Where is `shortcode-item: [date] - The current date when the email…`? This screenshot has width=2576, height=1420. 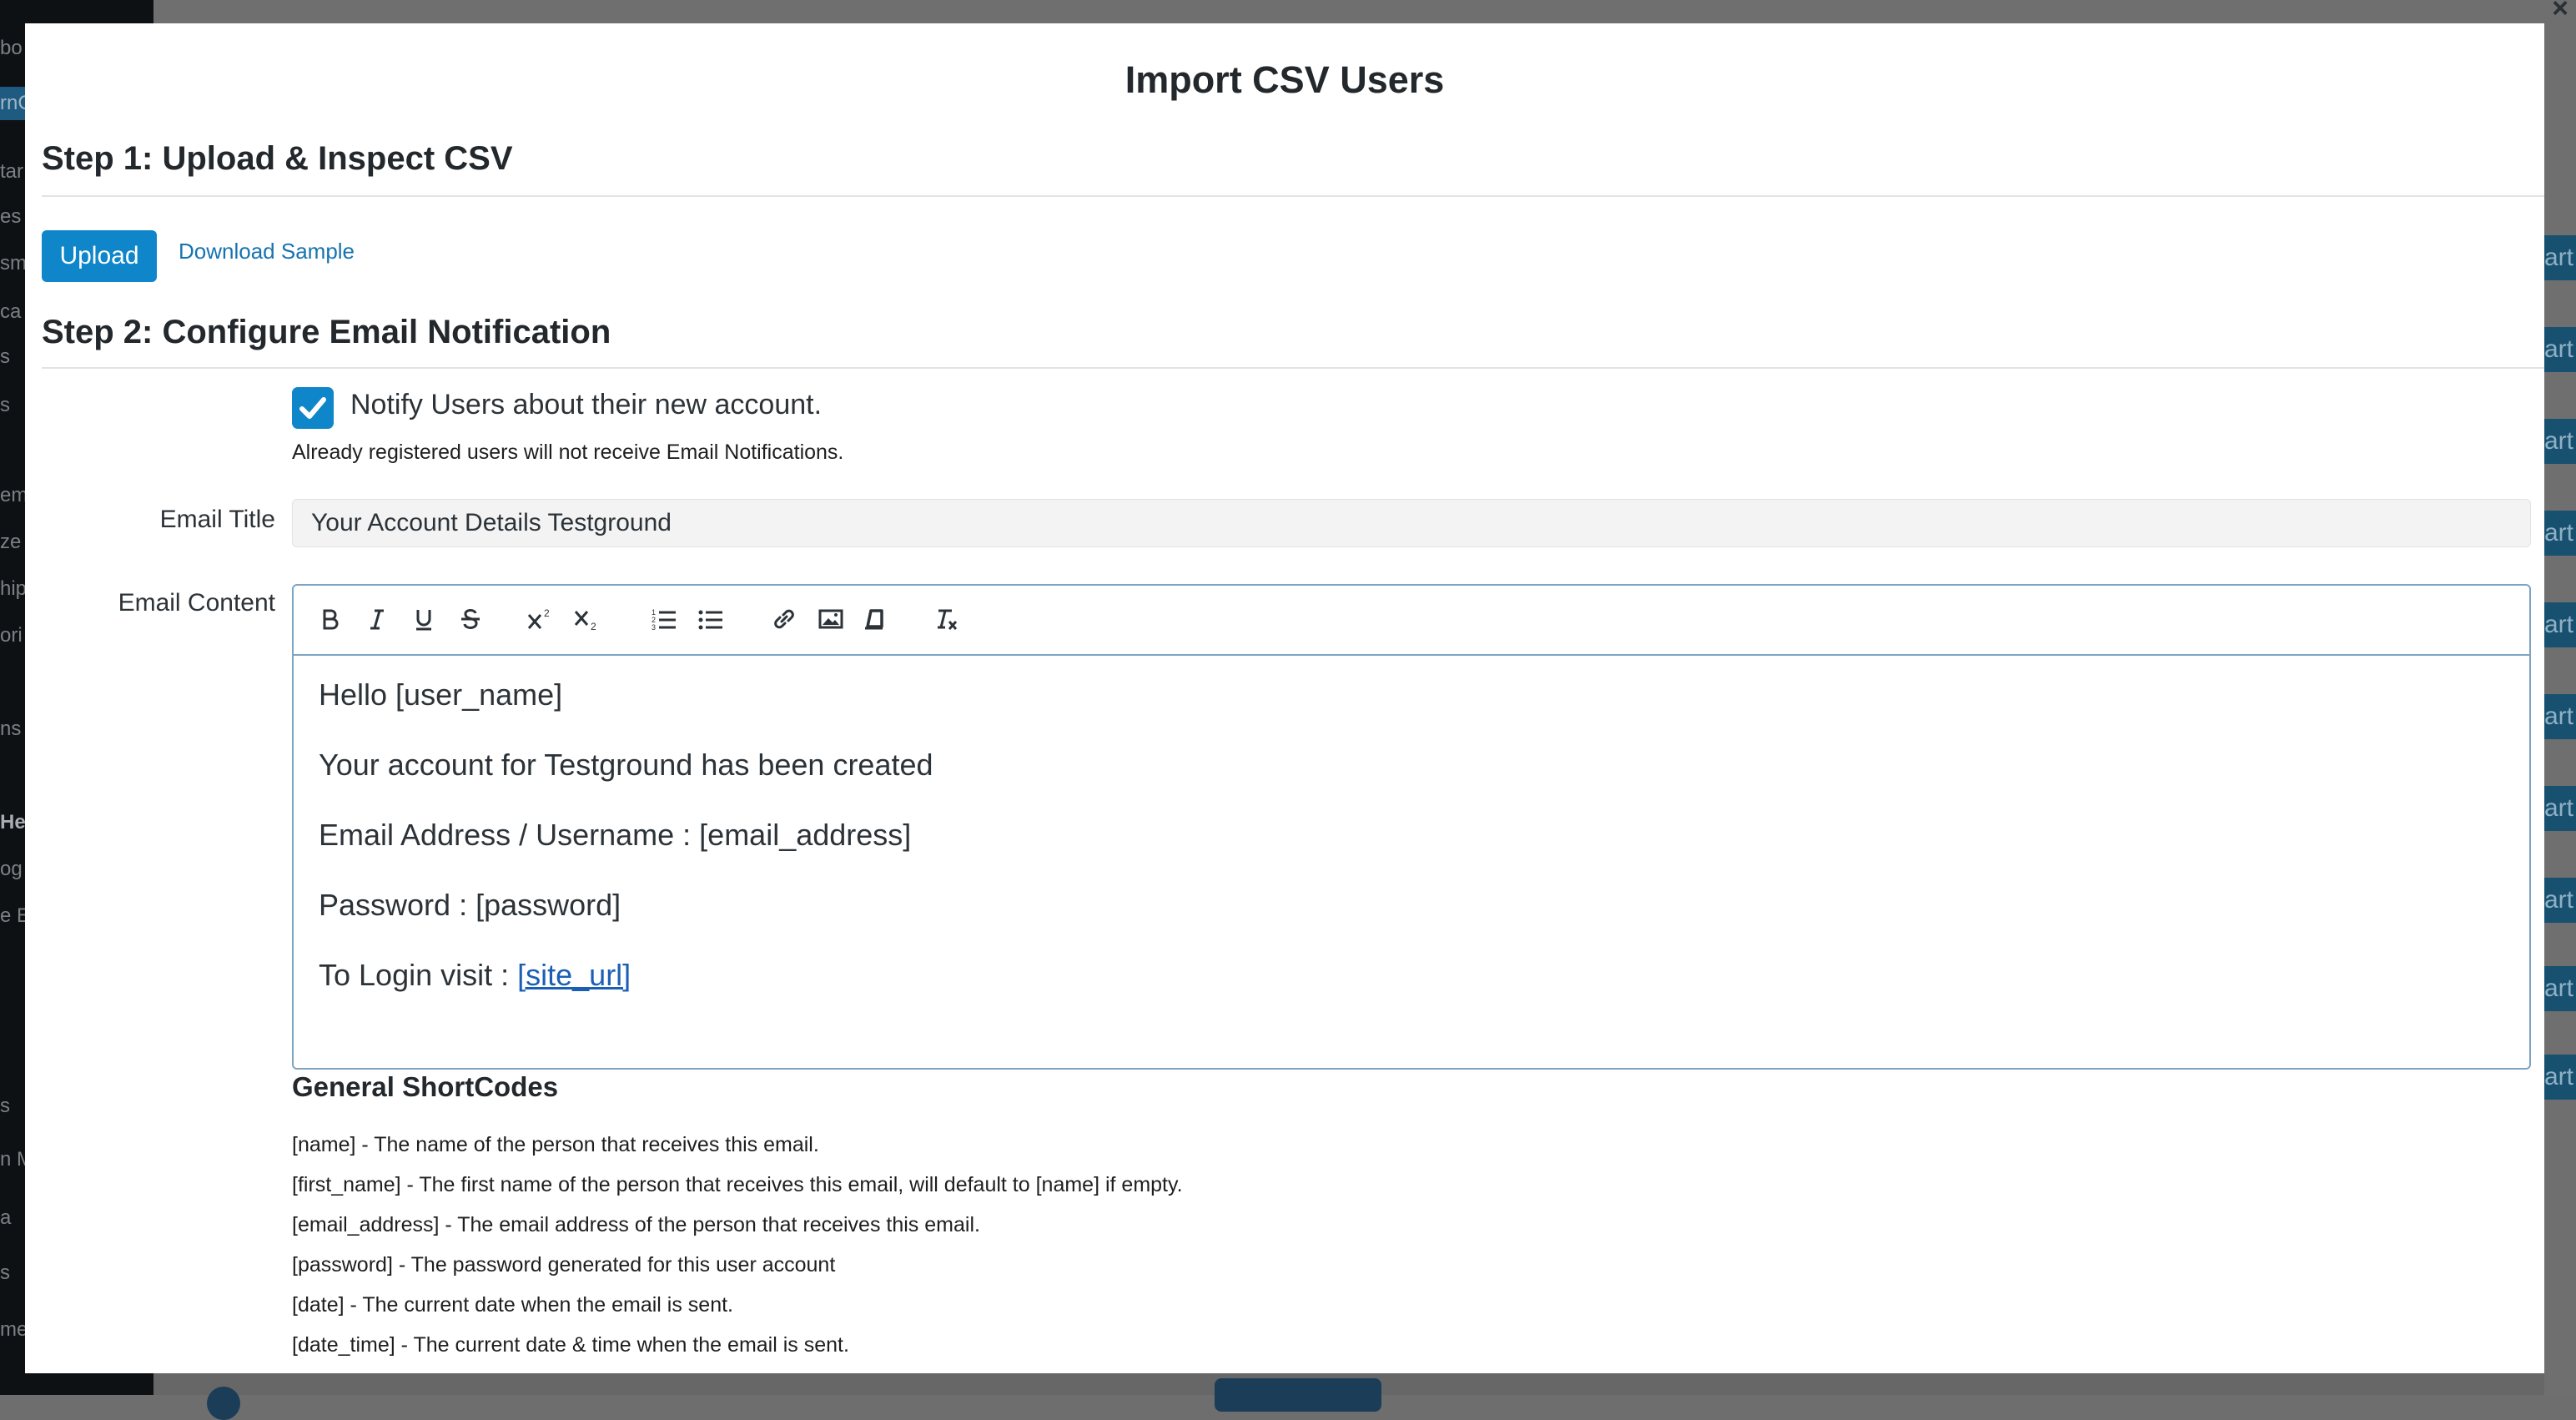 shortcode-item: [date] - The current date when the email… is located at coordinates (512, 1305).